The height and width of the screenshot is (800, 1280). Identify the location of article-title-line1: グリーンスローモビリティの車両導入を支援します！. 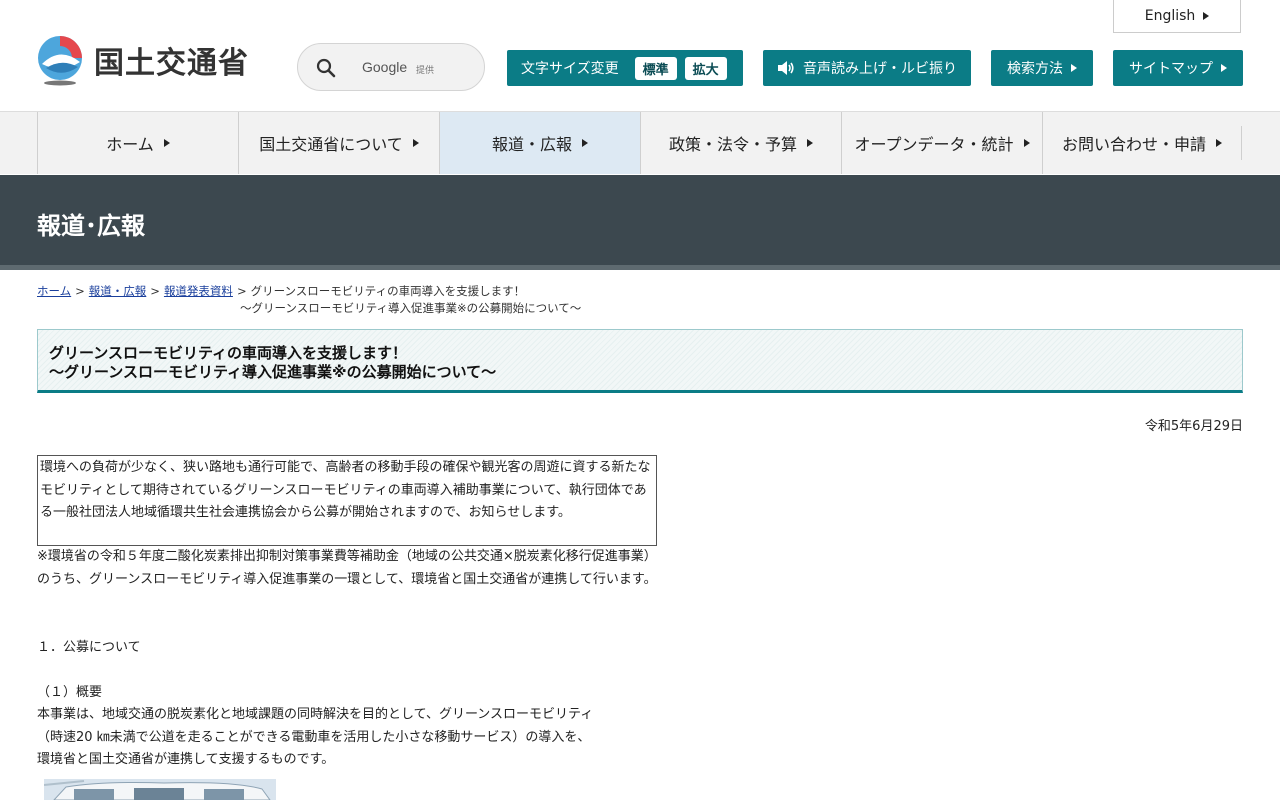
(228, 353).